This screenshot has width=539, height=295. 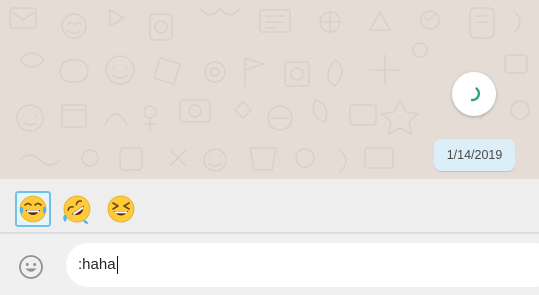 I want to click on loading-spinner-icon, so click(x=475, y=94).